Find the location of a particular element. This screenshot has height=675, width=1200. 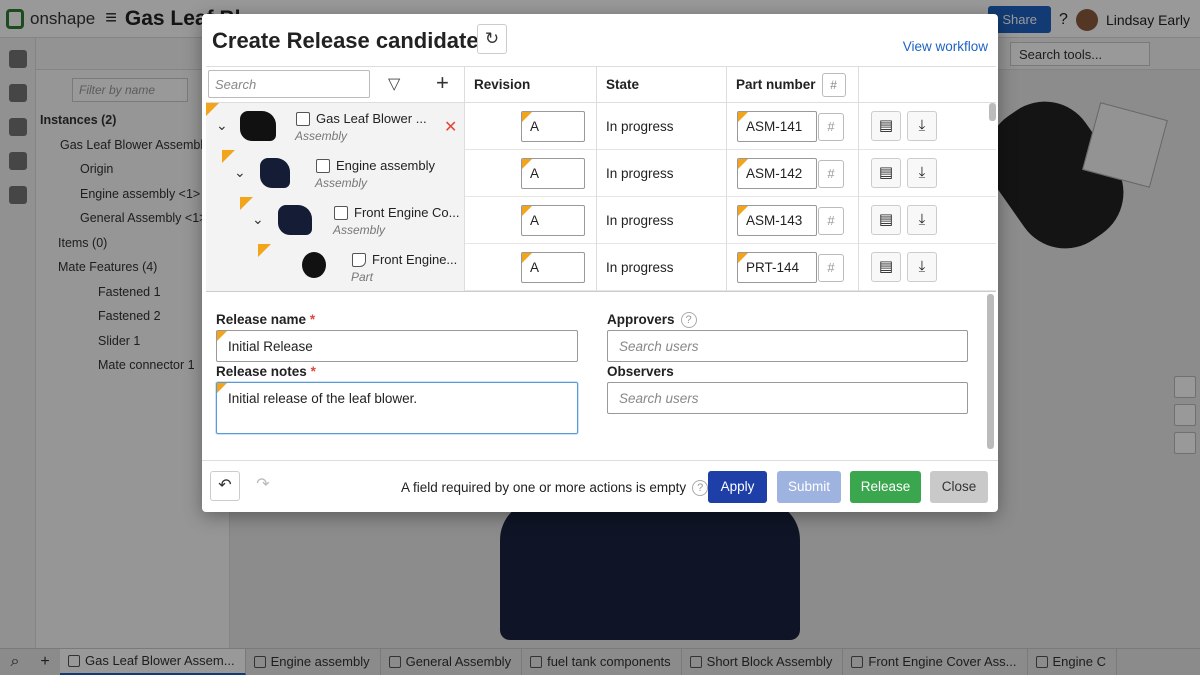

part-number-input: ASM-141 is located at coordinates (777, 126).